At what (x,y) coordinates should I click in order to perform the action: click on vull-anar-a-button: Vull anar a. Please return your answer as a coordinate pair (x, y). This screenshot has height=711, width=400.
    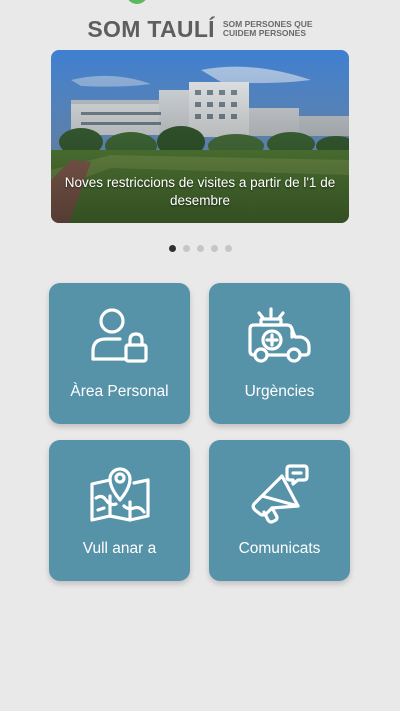
    Looking at the image, I should click on (119, 510).